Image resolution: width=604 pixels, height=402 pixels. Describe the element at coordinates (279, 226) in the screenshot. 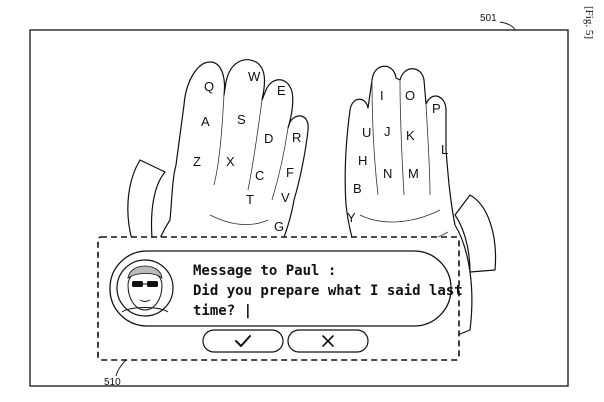

I see `key-g: G` at that location.